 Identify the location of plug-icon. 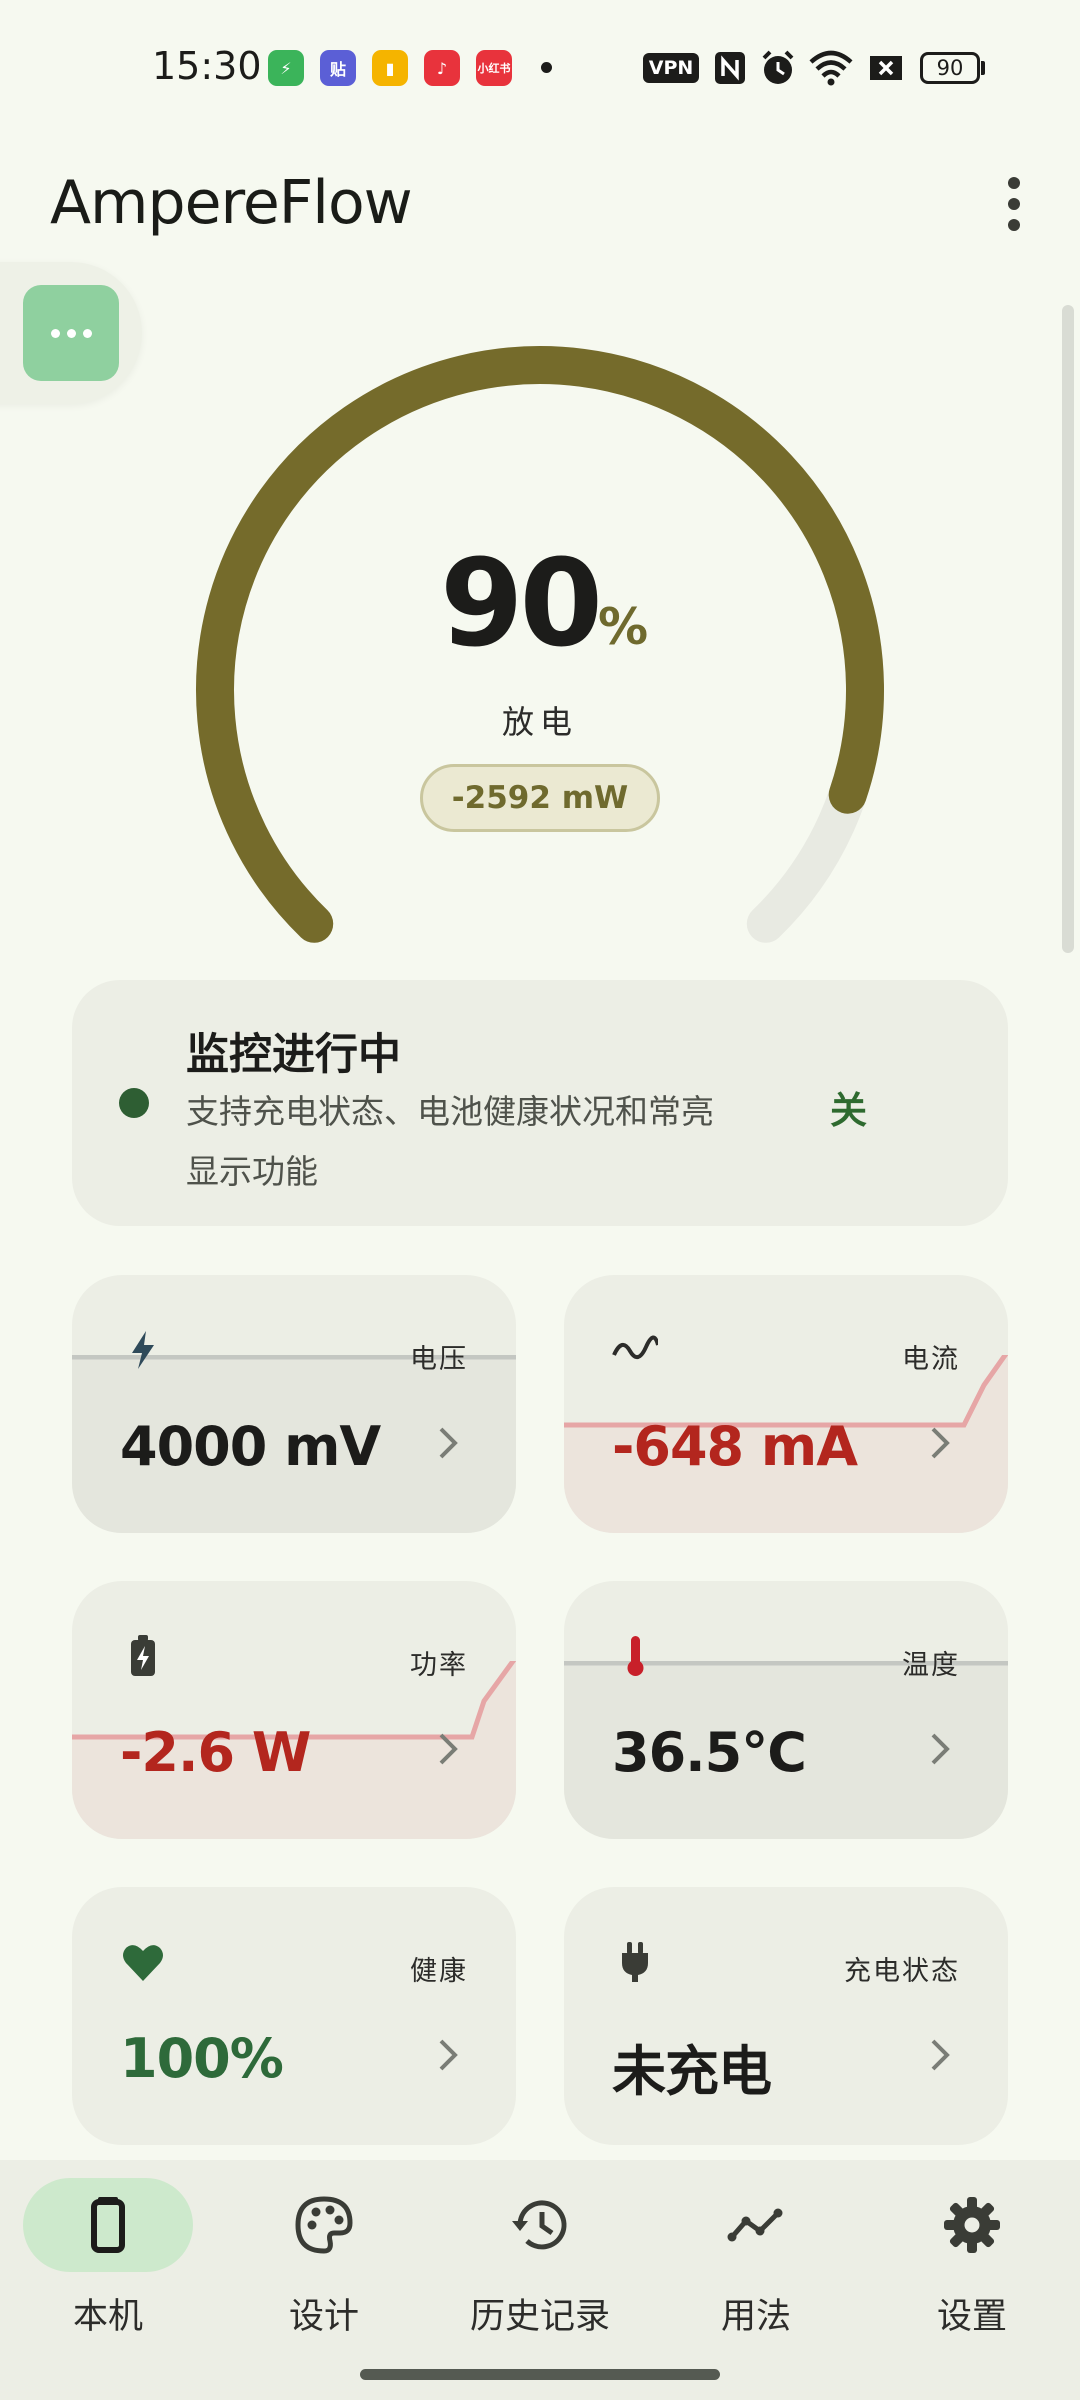
(635, 1962).